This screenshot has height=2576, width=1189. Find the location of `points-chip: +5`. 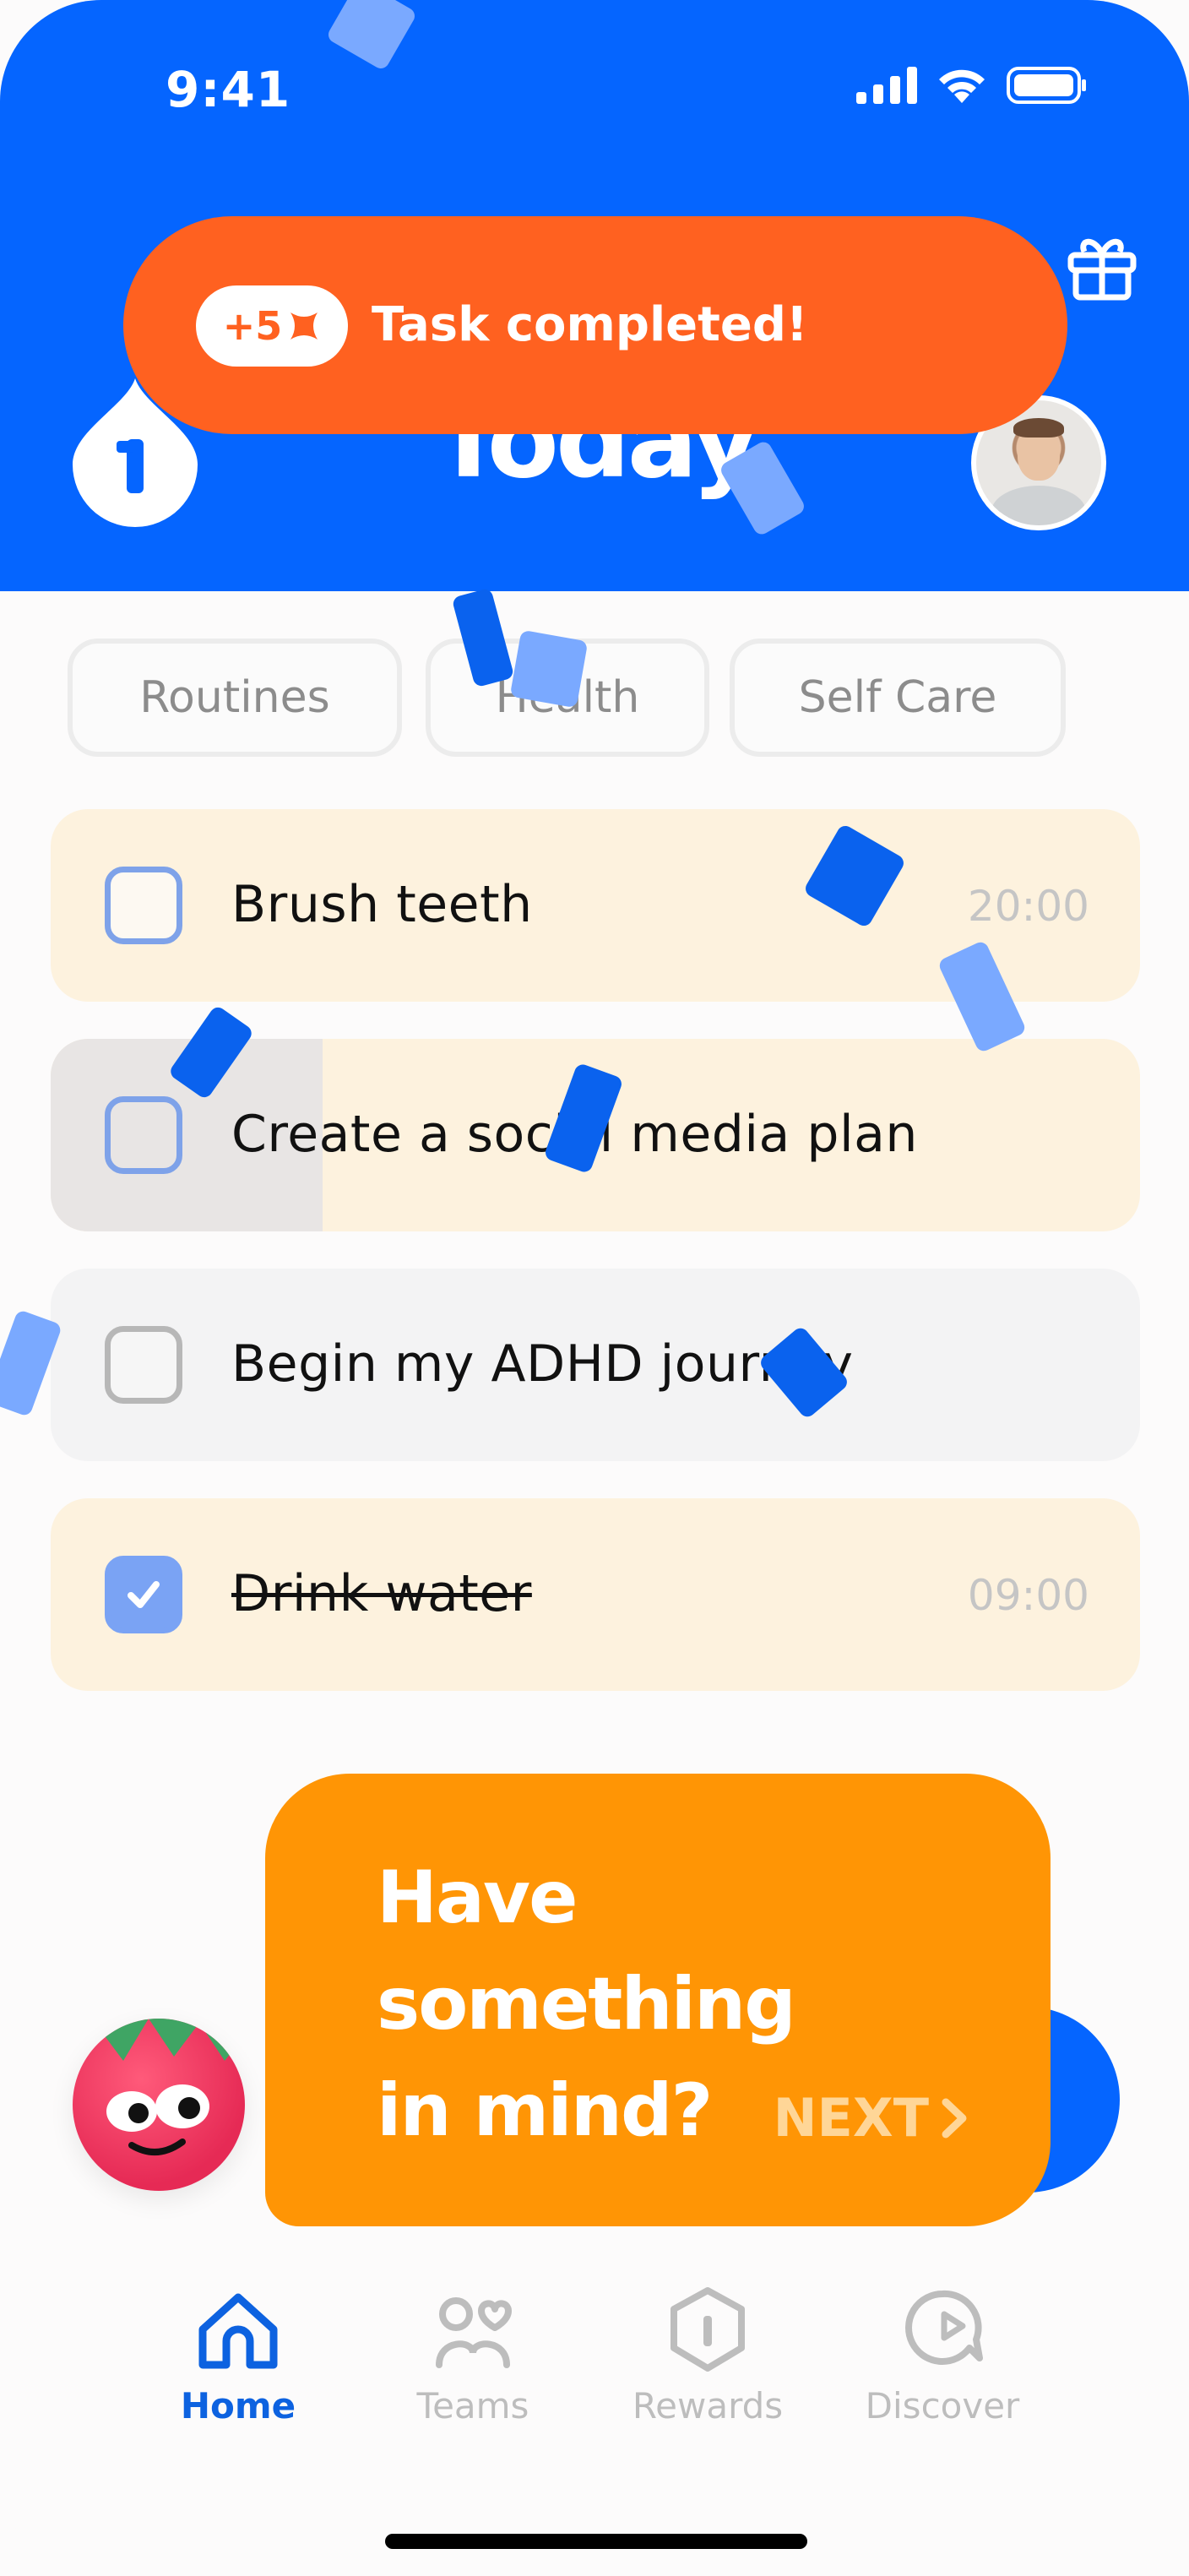

points-chip: +5 is located at coordinates (272, 326).